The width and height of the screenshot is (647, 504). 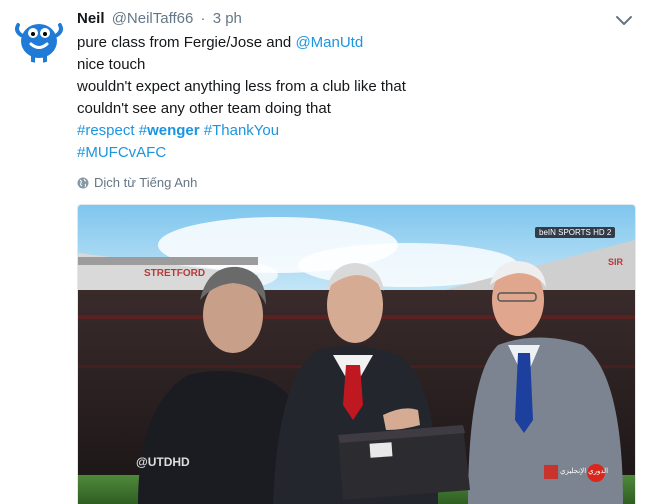 I want to click on photo-watermark: @UTDHD, so click(x=163, y=462).